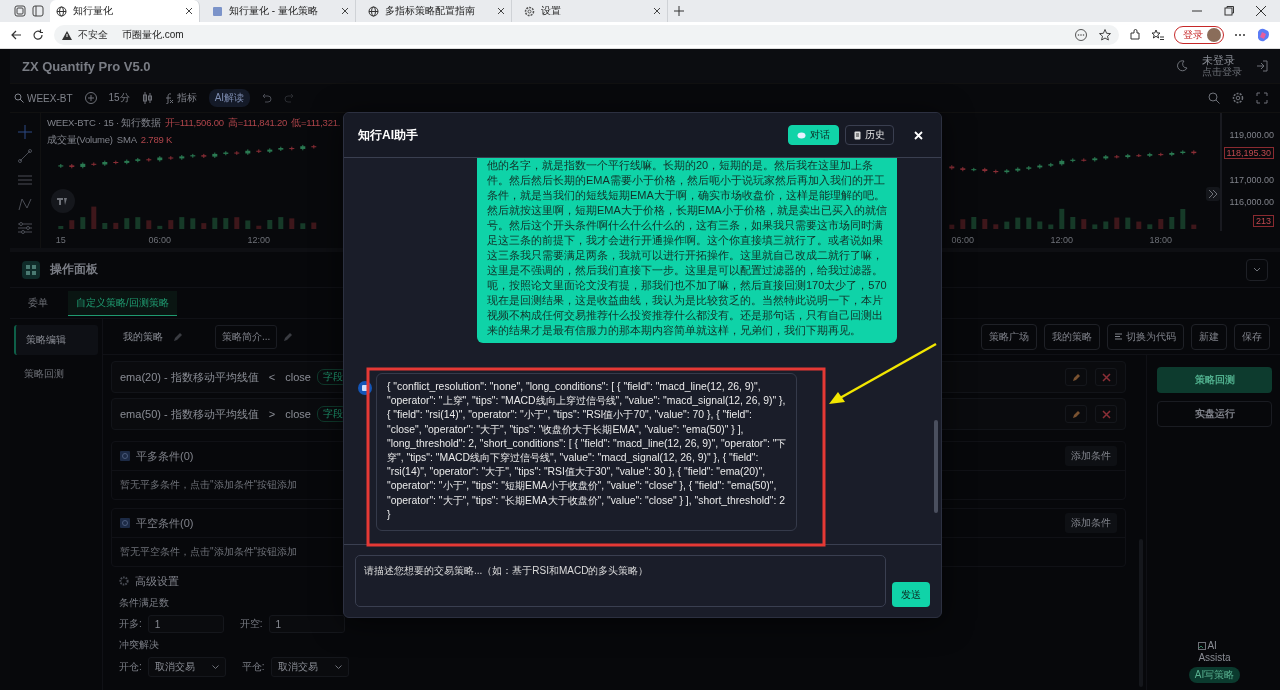 The height and width of the screenshot is (690, 1280). I want to click on toolbar-button: 新建, so click(1209, 336).